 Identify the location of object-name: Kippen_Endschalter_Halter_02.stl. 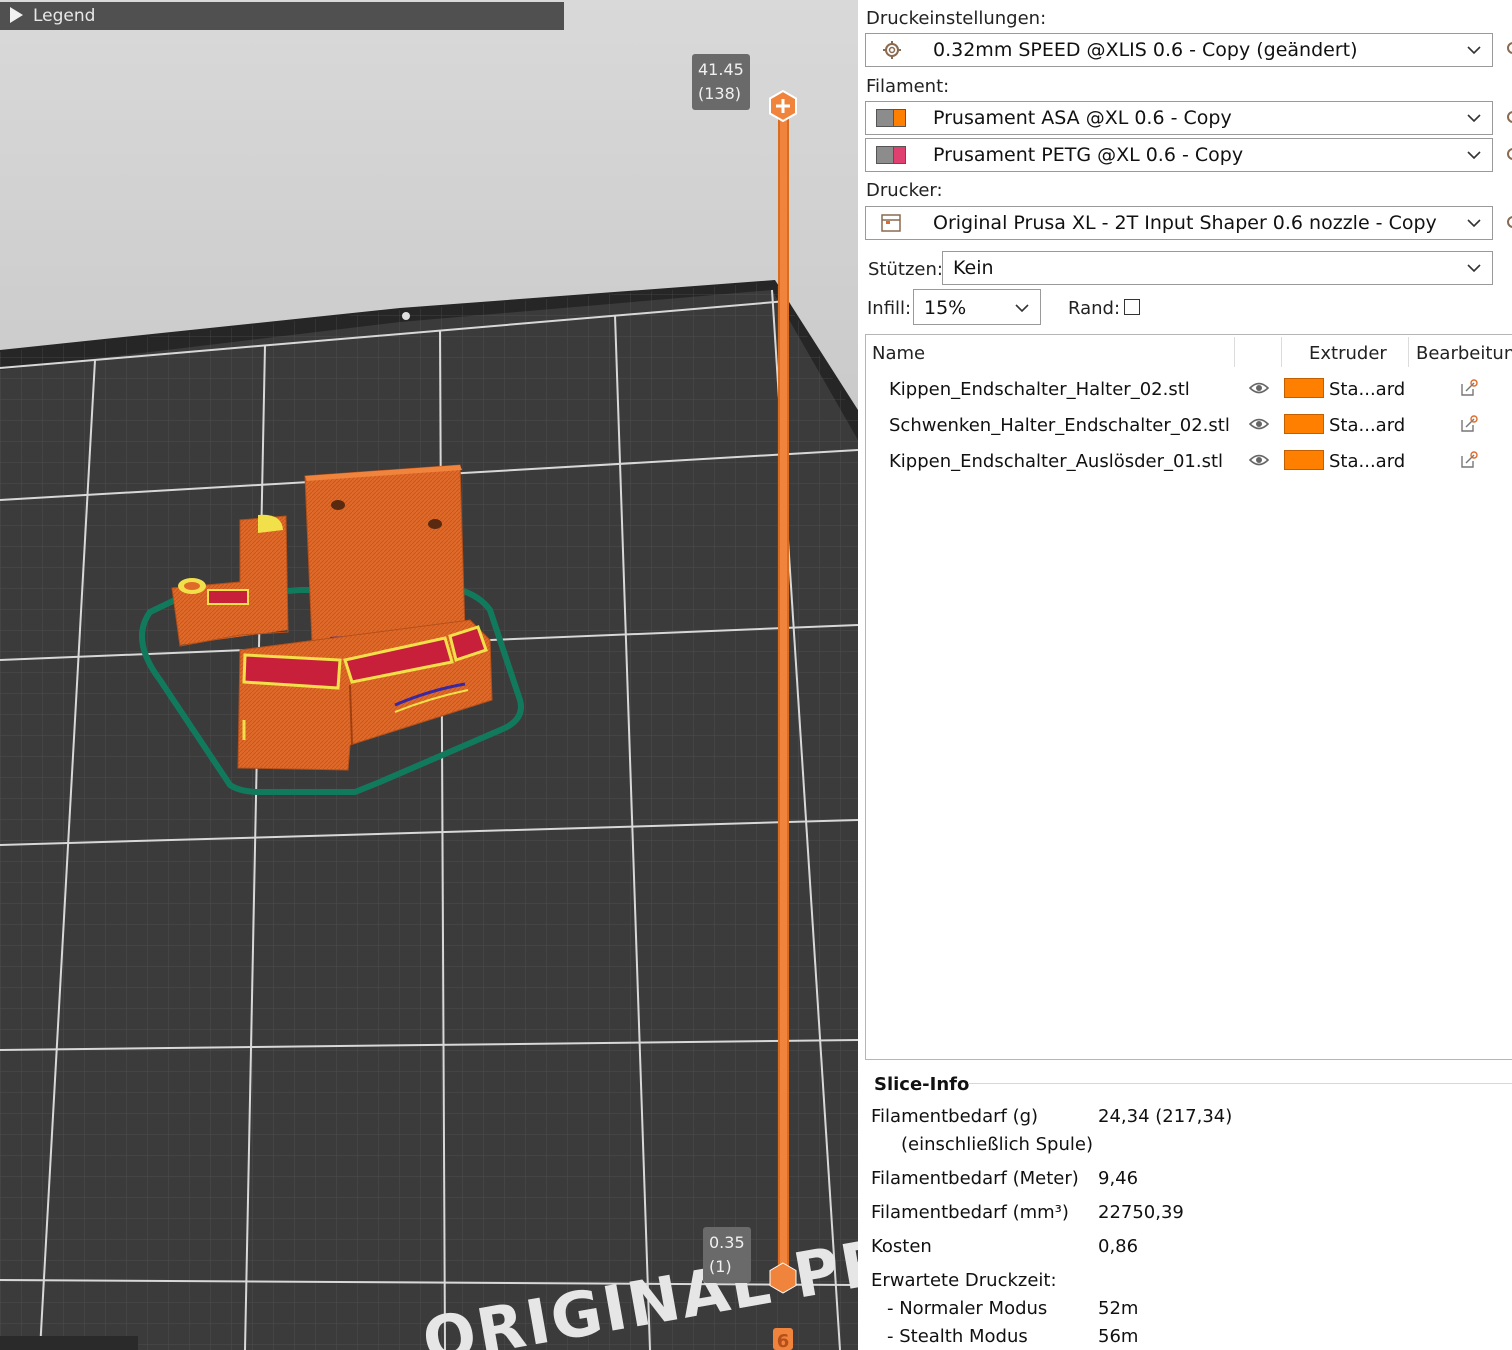
(1039, 389).